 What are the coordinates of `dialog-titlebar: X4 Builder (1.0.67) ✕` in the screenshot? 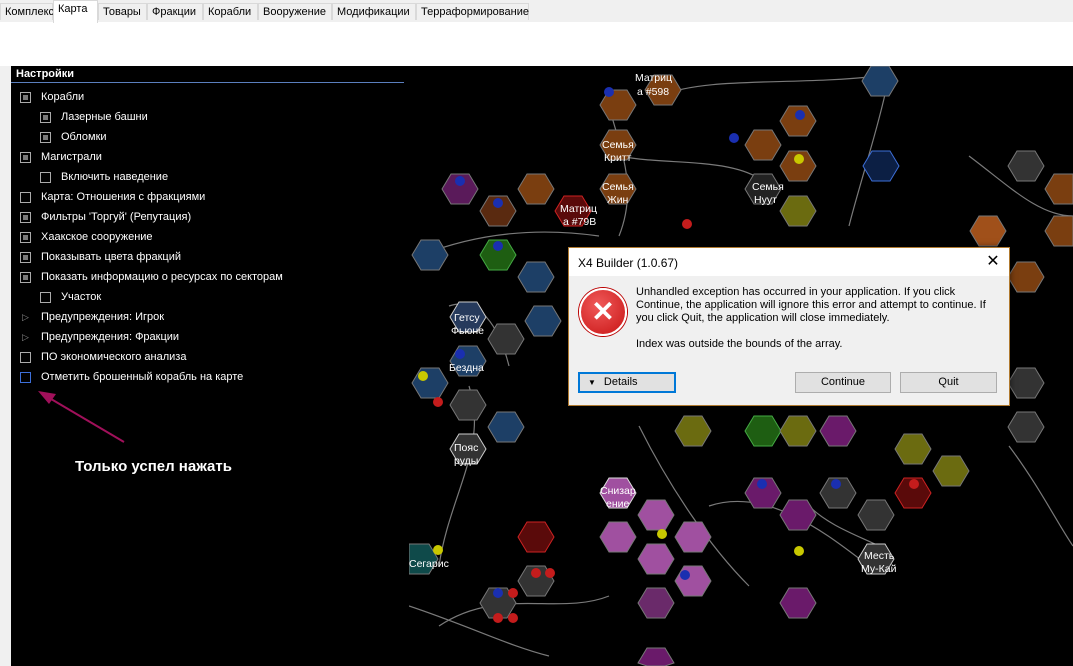 It's located at (789, 262).